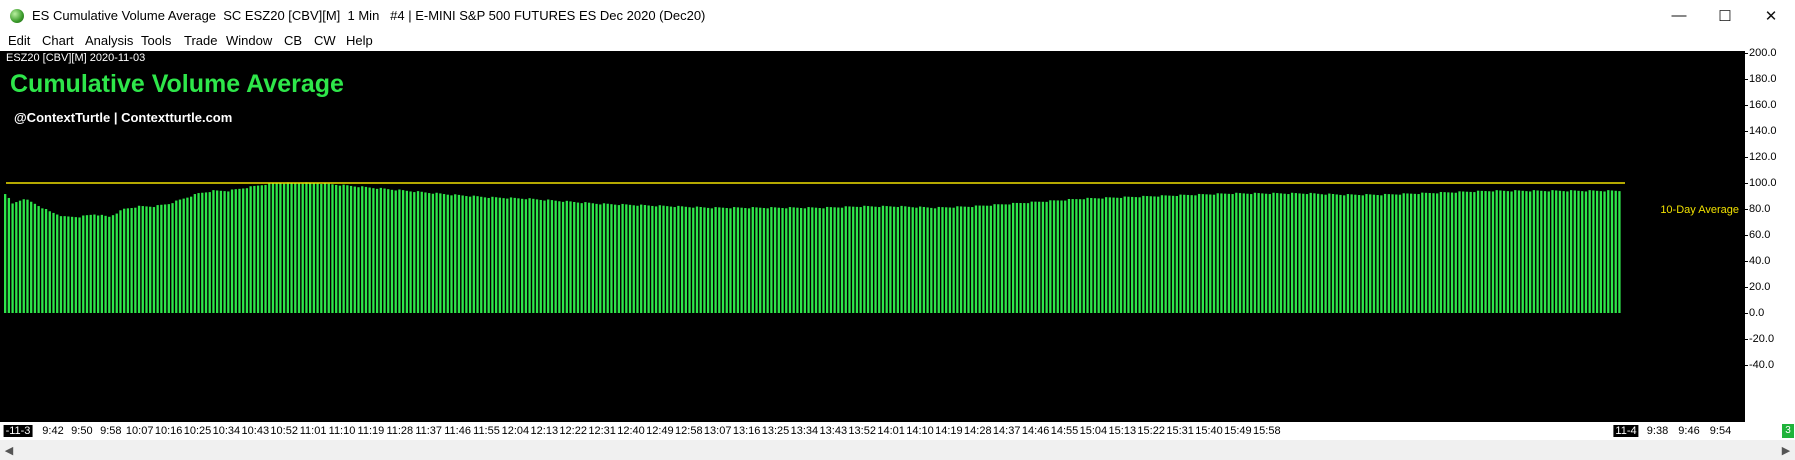  I want to click on scroll-right-icon: ▶, so click(1786, 450).